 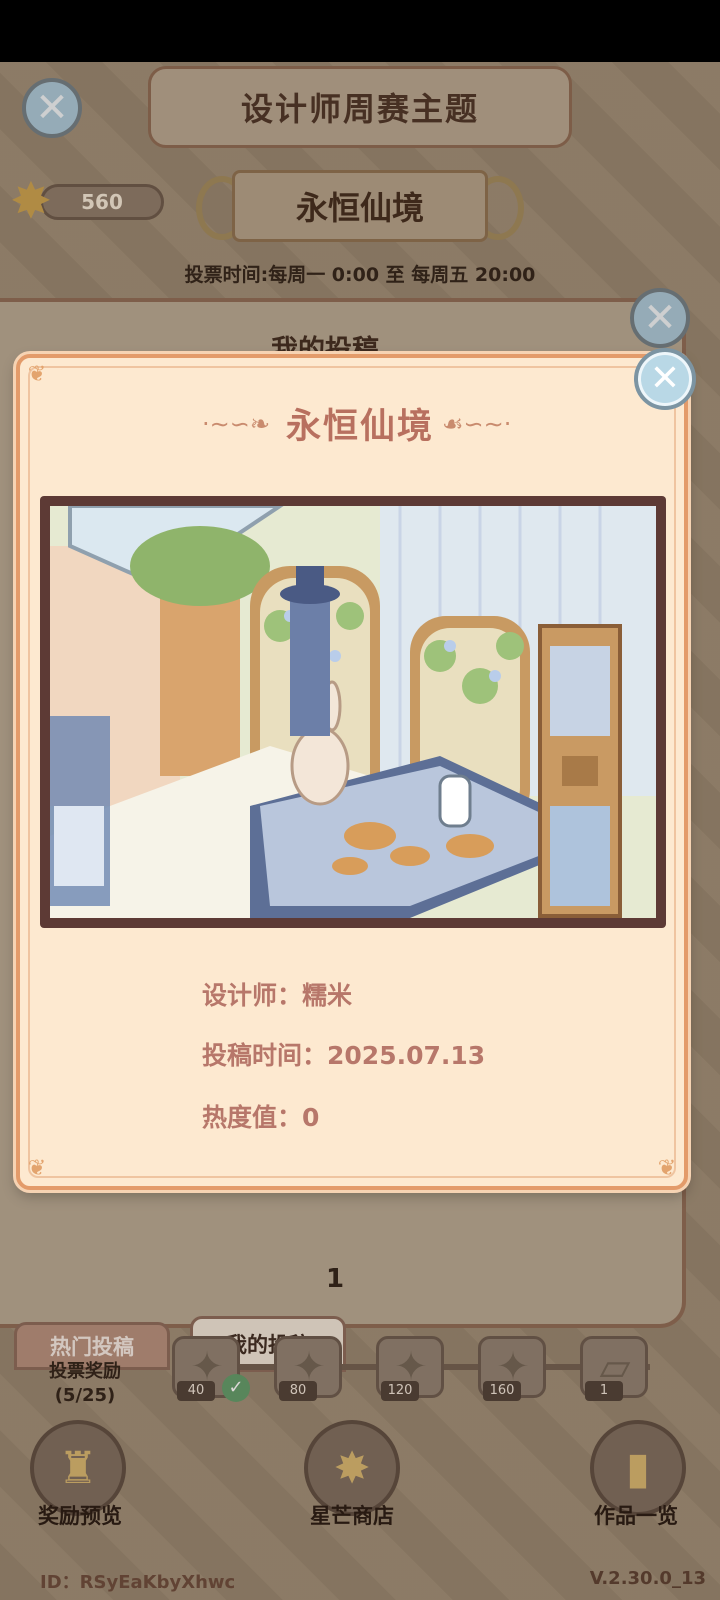 I want to click on designer-label: 设计师：, so click(x=252, y=995).